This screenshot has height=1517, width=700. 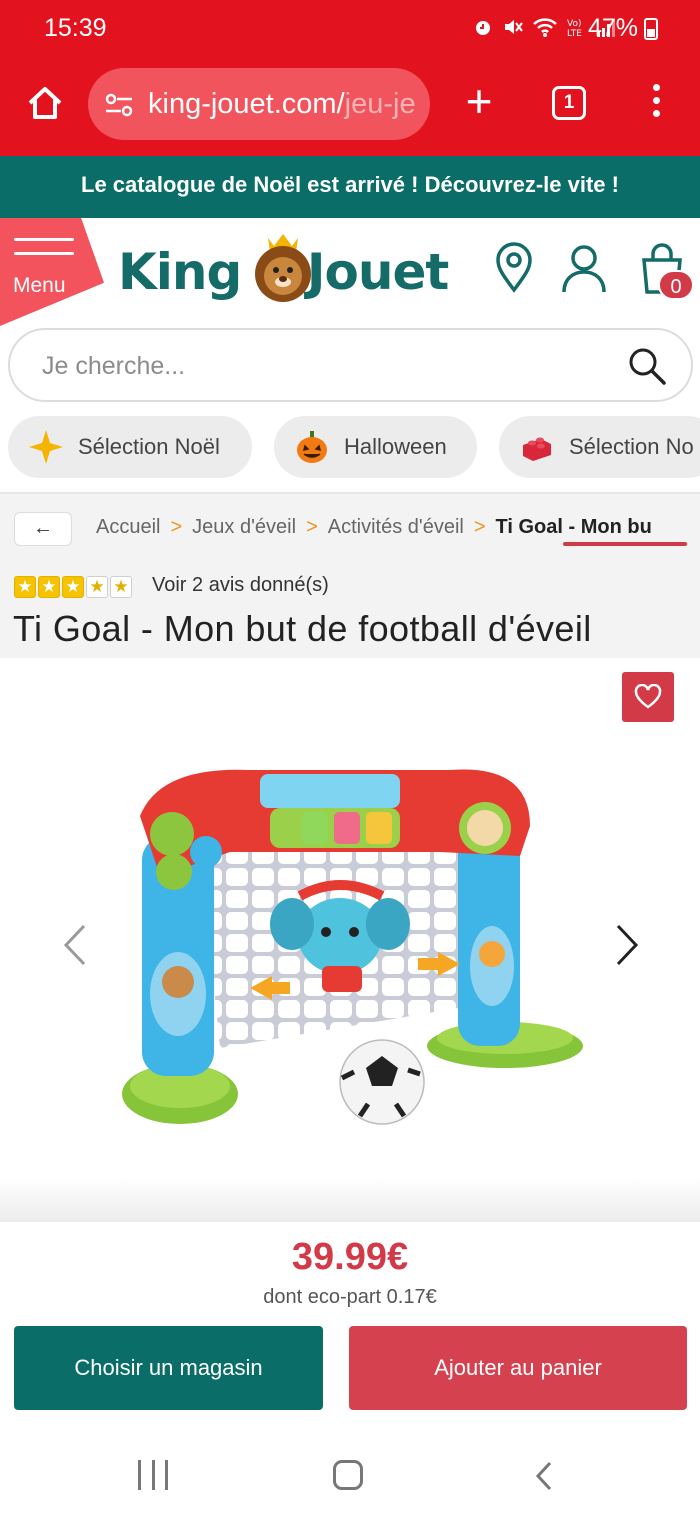 I want to click on chip-selection-no: Sélection No, so click(x=599, y=447).